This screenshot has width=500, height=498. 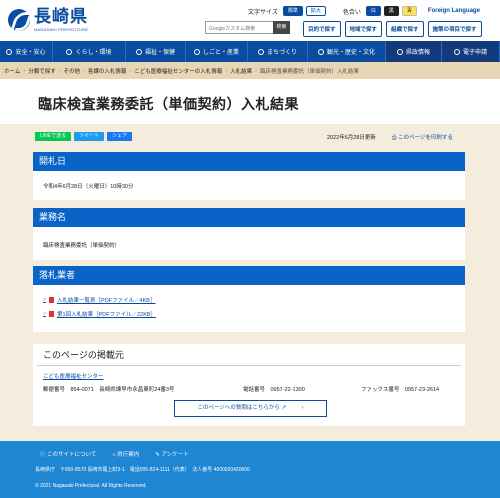 What do you see at coordinates (351, 138) in the screenshot?
I see `updated-date: 2022年6月28日更新` at bounding box center [351, 138].